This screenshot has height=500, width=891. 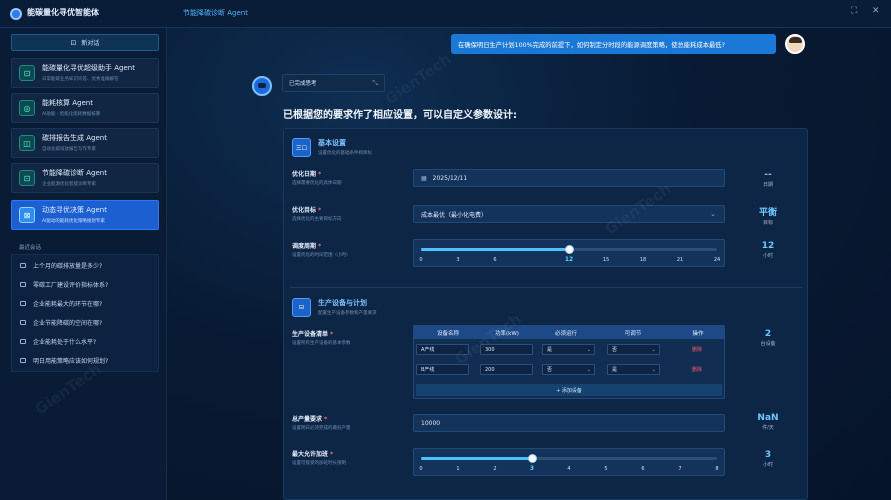 I want to click on production-title: 生产设备与计划, so click(x=342, y=303).